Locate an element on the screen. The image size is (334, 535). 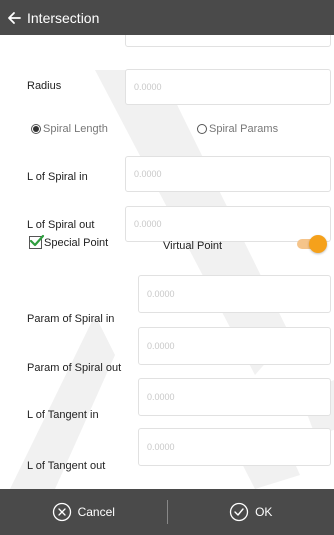
spiral-length-label: Spiral Length is located at coordinates (75, 129).